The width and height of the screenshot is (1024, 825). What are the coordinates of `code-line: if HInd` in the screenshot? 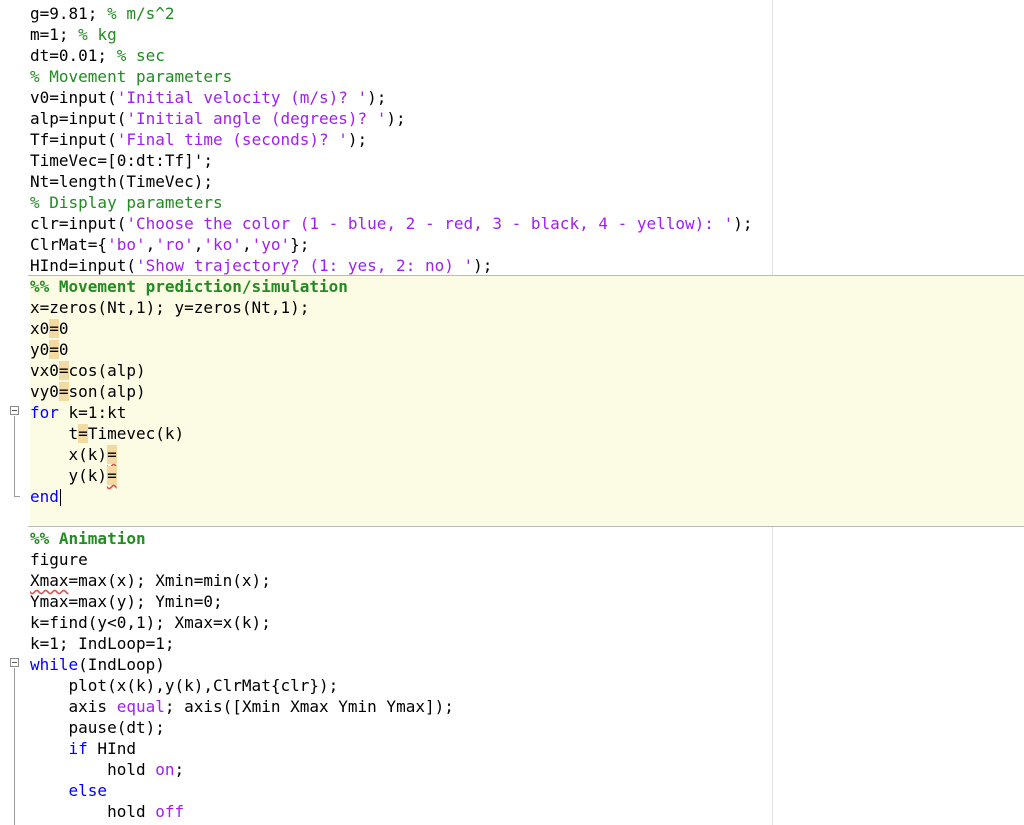 It's located at (83, 748).